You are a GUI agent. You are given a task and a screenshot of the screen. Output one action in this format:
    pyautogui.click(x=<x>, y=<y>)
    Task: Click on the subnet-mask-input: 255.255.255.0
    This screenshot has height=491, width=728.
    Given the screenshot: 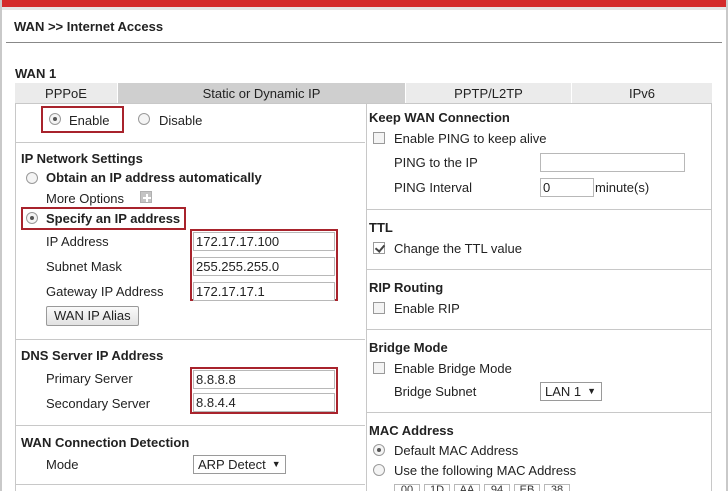 What is the action you would take?
    pyautogui.click(x=264, y=266)
    